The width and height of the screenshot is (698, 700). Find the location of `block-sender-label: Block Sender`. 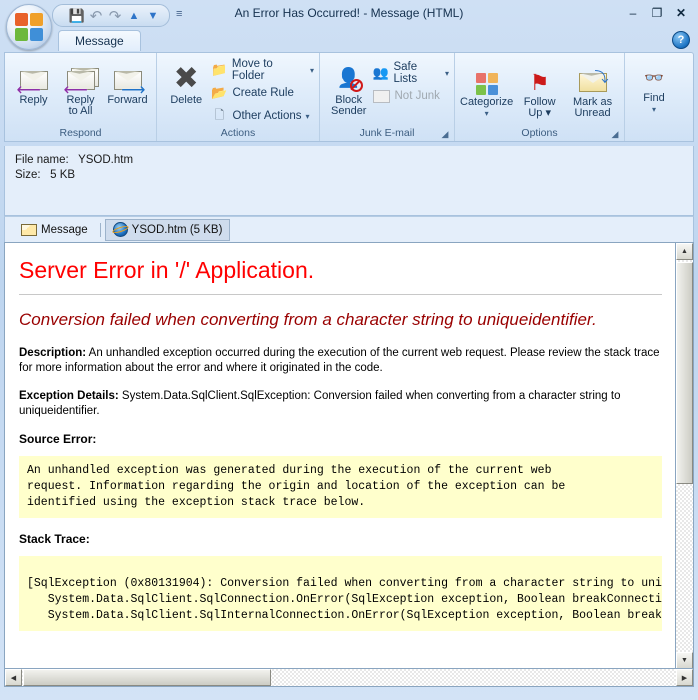

block-sender-label: Block Sender is located at coordinates (349, 105).